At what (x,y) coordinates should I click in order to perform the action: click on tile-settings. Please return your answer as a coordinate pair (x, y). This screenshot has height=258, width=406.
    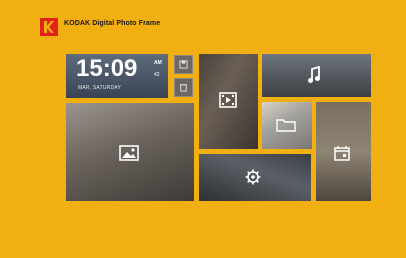
    Looking at the image, I should click on (255, 177).